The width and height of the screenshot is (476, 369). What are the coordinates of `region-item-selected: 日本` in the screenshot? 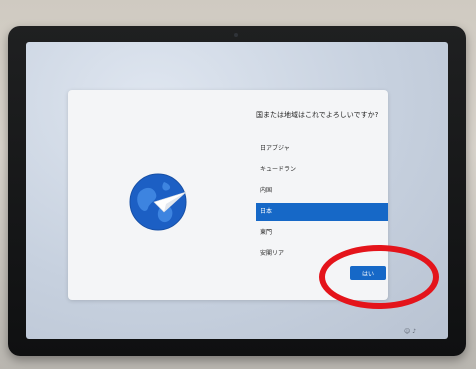 It's located at (322, 212).